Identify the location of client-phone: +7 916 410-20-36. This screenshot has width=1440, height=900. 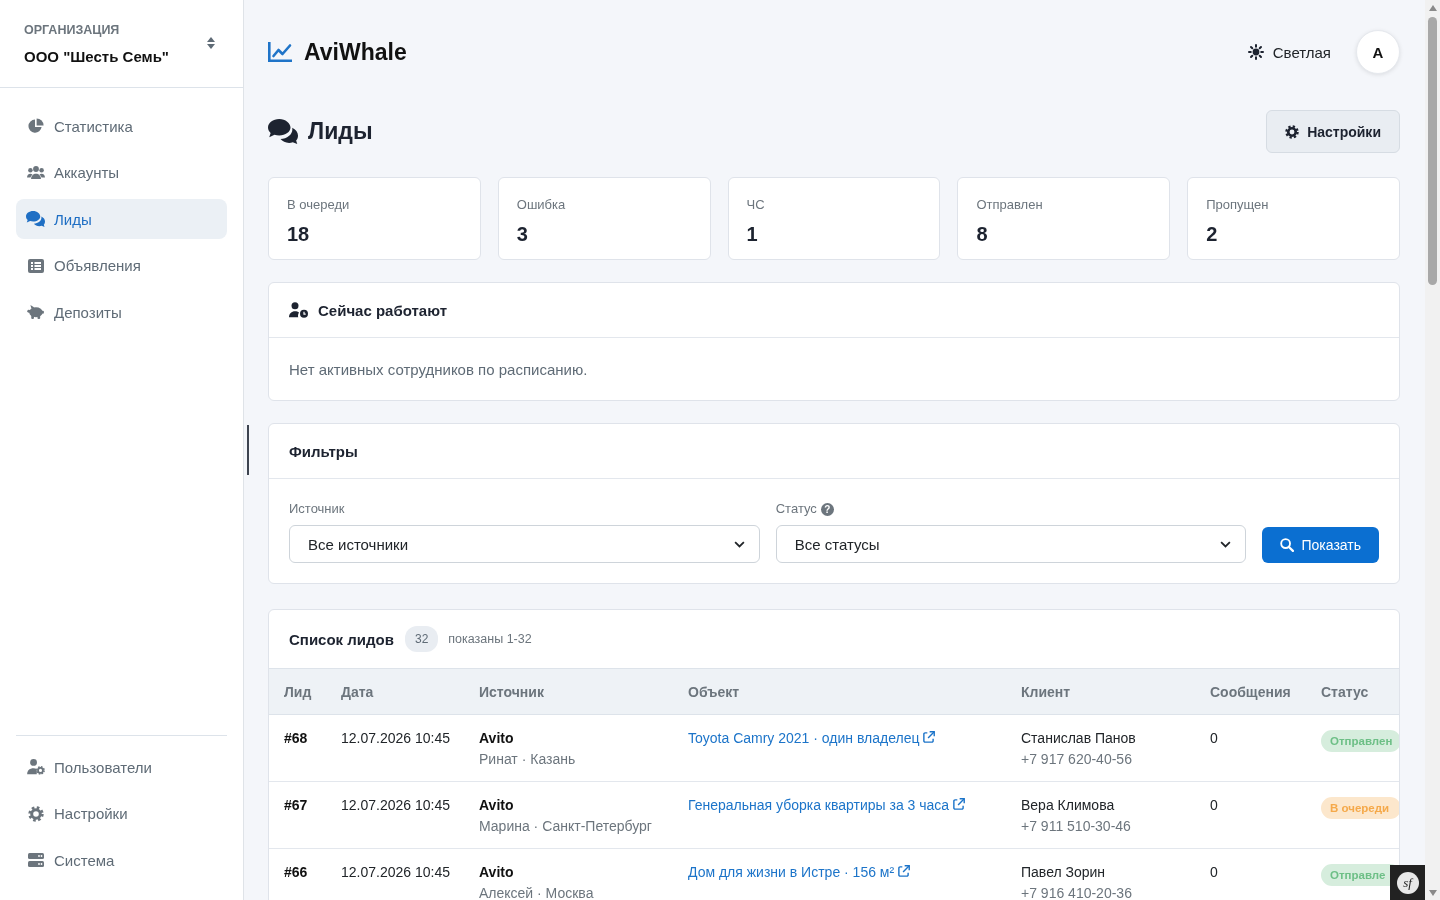
(1076, 892).